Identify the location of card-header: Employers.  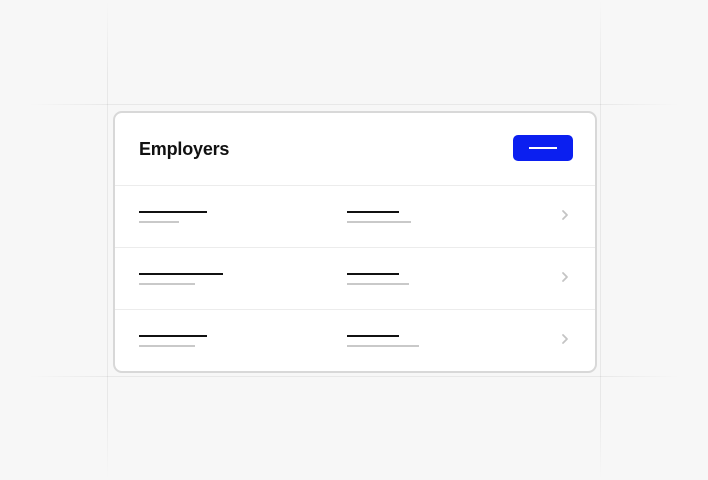
(355, 149).